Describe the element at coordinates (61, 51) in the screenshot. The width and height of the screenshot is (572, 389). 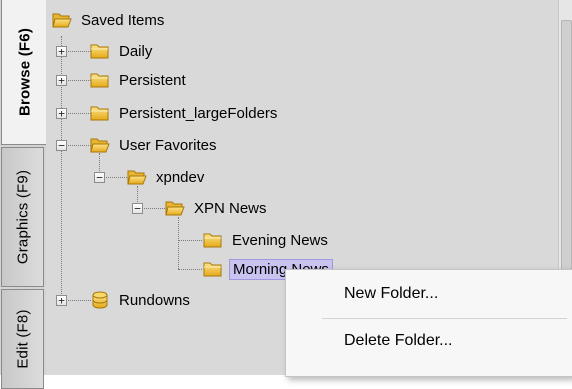
I see `expand-toggle-daily: +` at that location.